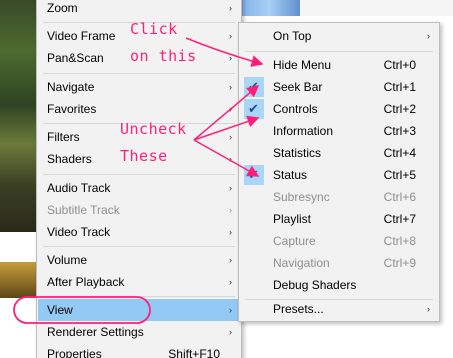 The image size is (453, 358). I want to click on uncheck-arrow-controls, so click(226, 128).